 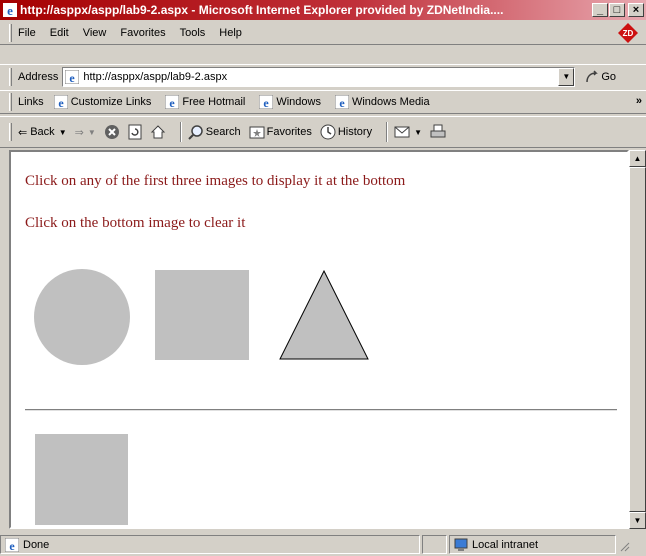 I want to click on links-label: Links, so click(x=31, y=102).